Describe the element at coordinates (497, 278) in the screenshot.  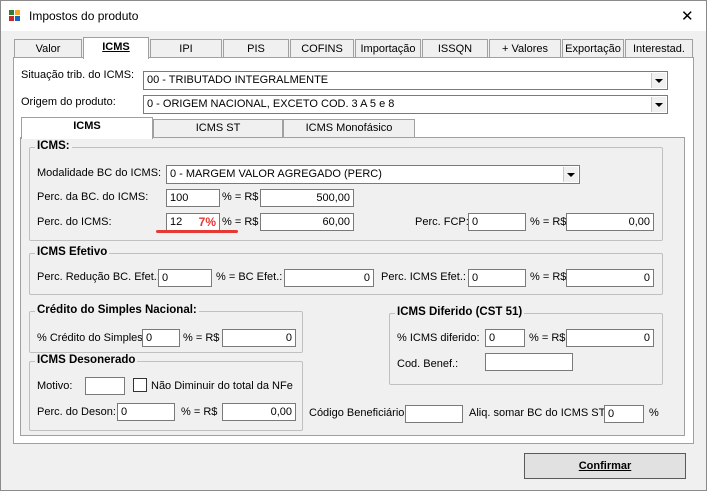
I see `perc-efet-input: 0` at that location.